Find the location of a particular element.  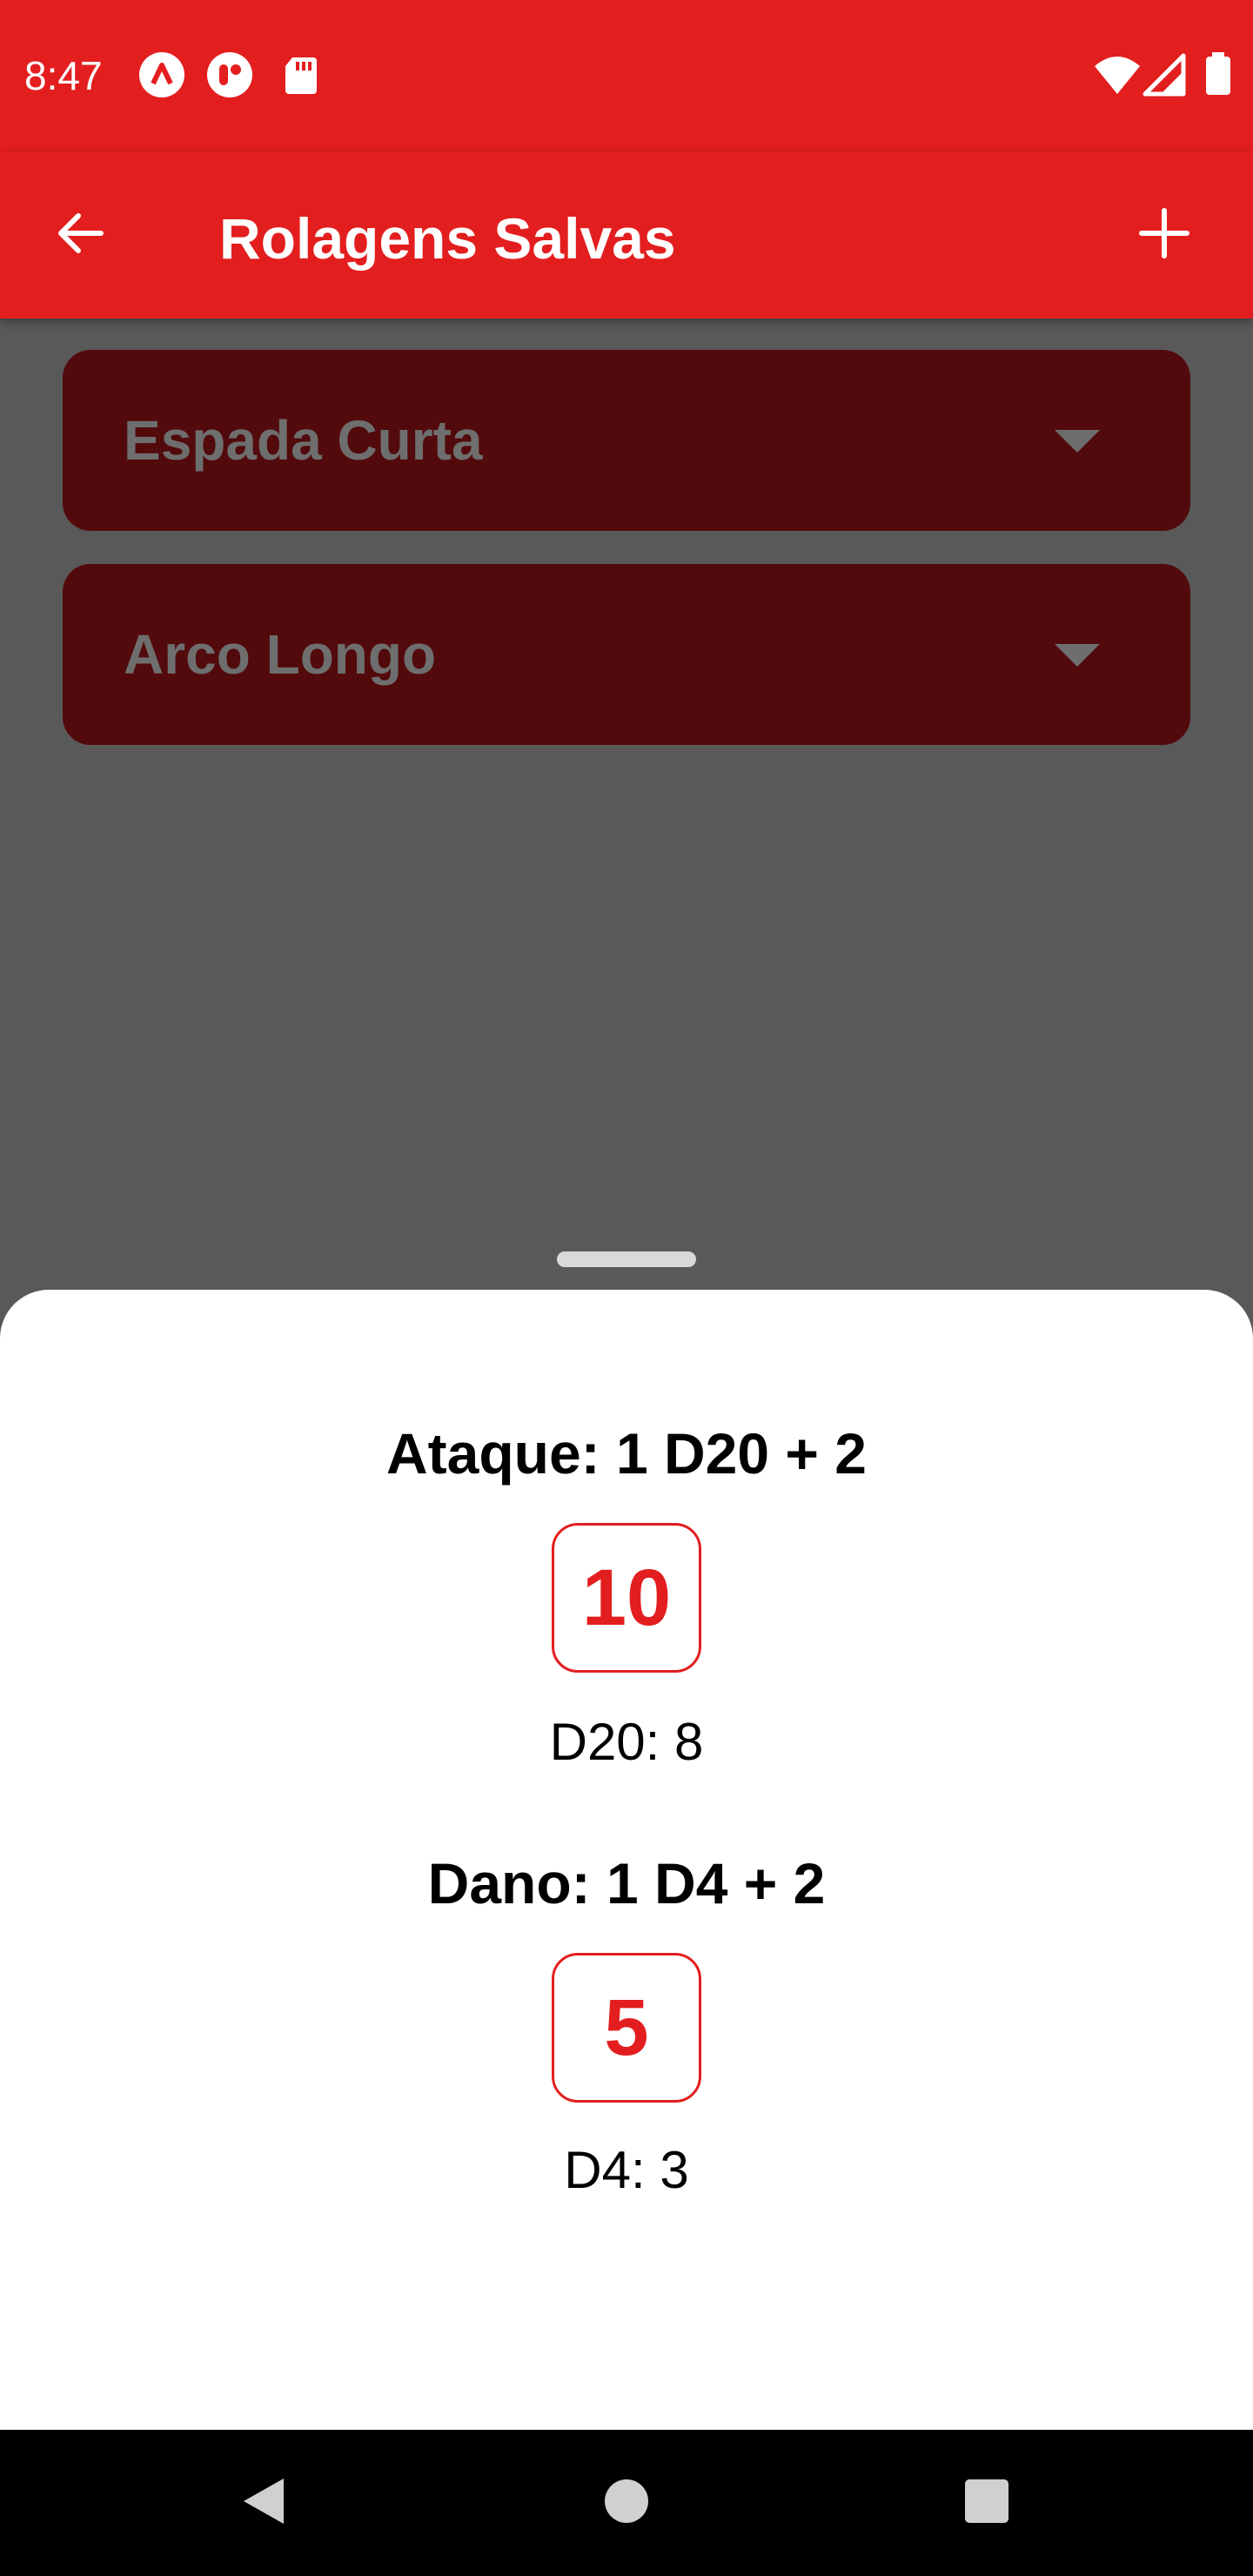

back-triangle-icon is located at coordinates (262, 2504).